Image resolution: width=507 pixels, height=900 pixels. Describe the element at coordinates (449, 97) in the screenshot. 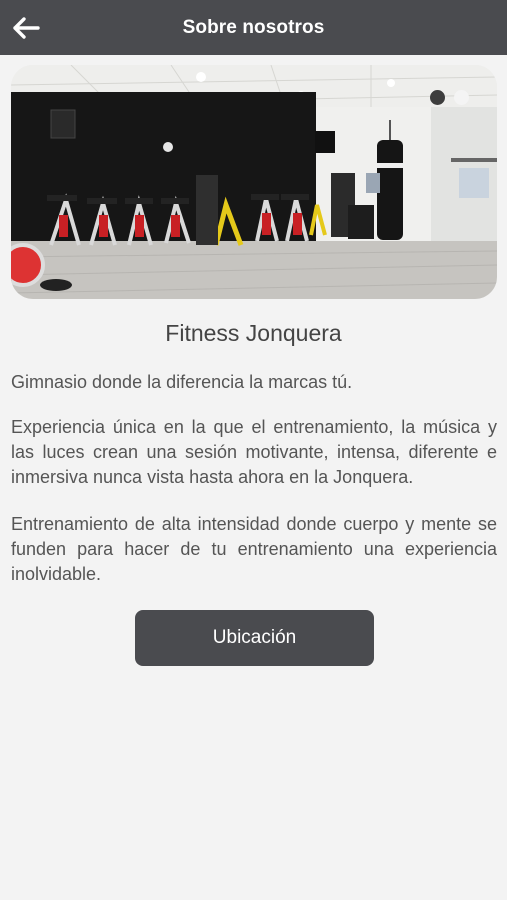

I see `carousel-indicator` at that location.